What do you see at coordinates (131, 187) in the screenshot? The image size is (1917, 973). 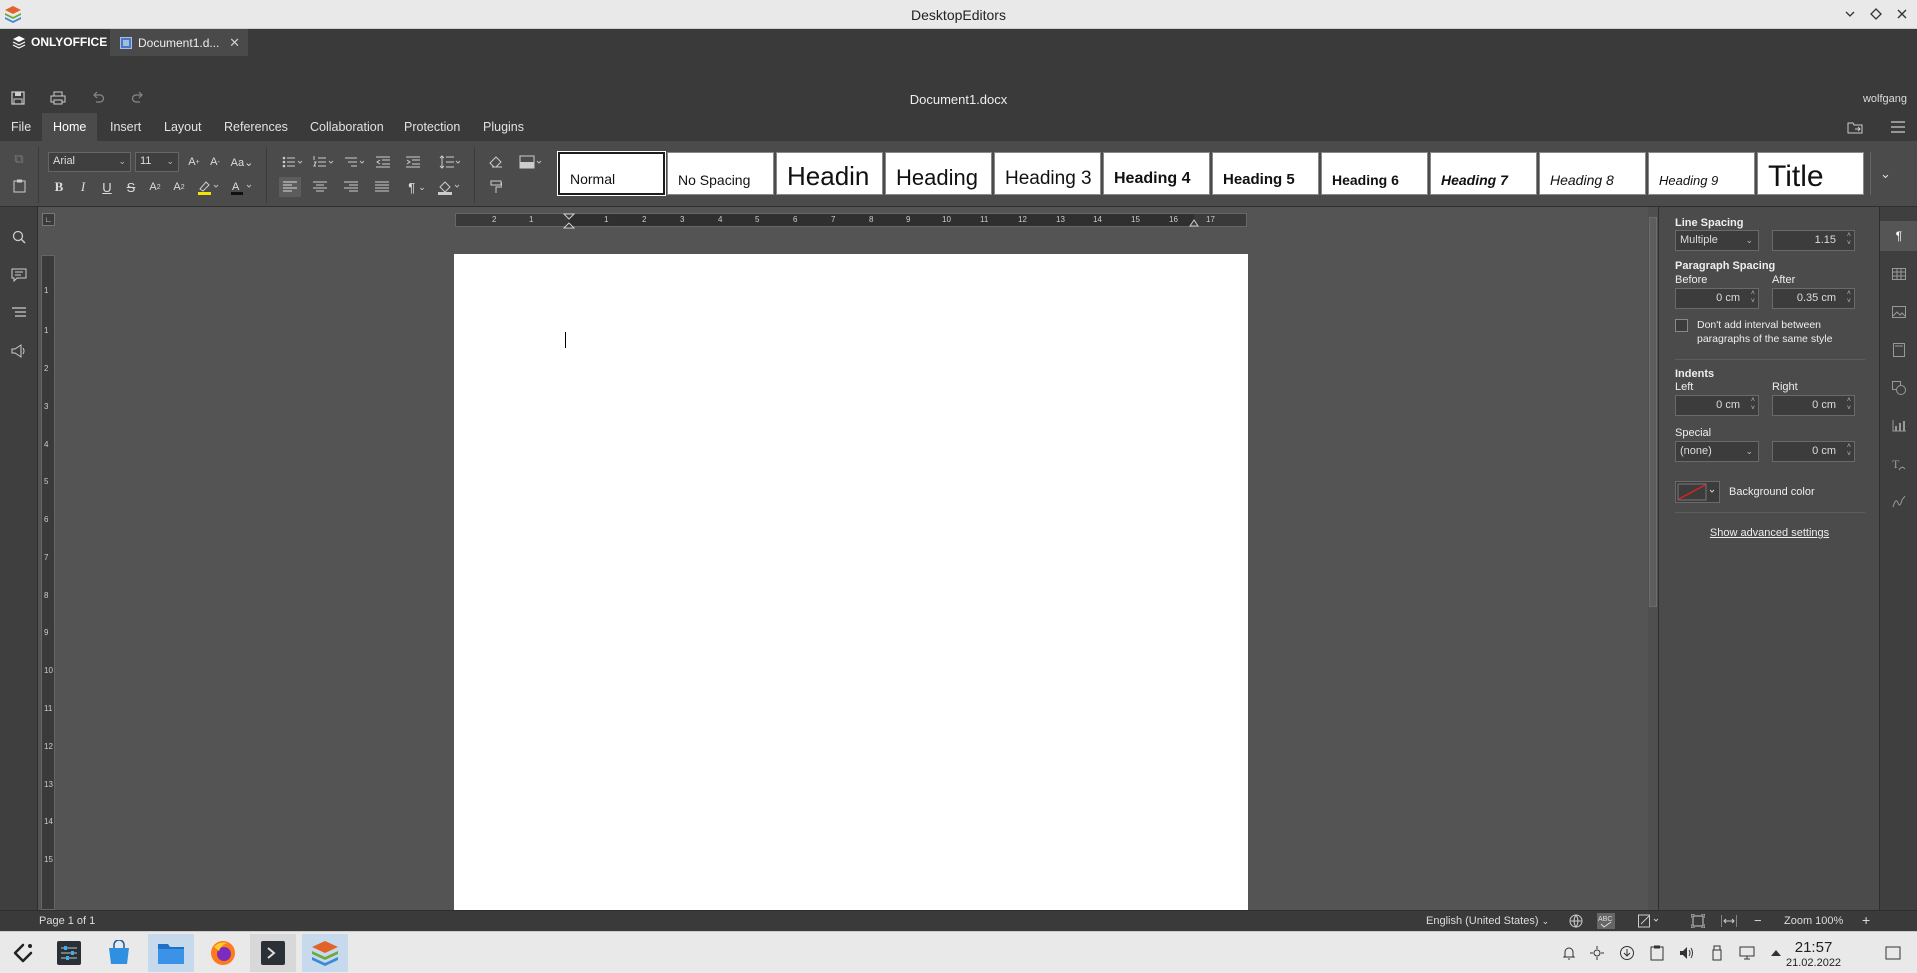 I see `strikethrough-icon: S` at bounding box center [131, 187].